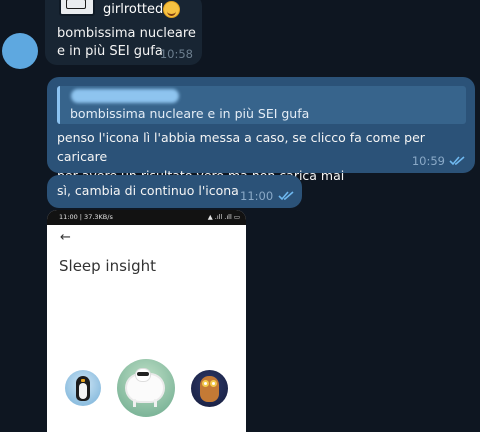 The width and height of the screenshot is (480, 432). What do you see at coordinates (190, 113) in the screenshot?
I see `quote-text: bombissima nucleare e in più SEI gufa` at bounding box center [190, 113].